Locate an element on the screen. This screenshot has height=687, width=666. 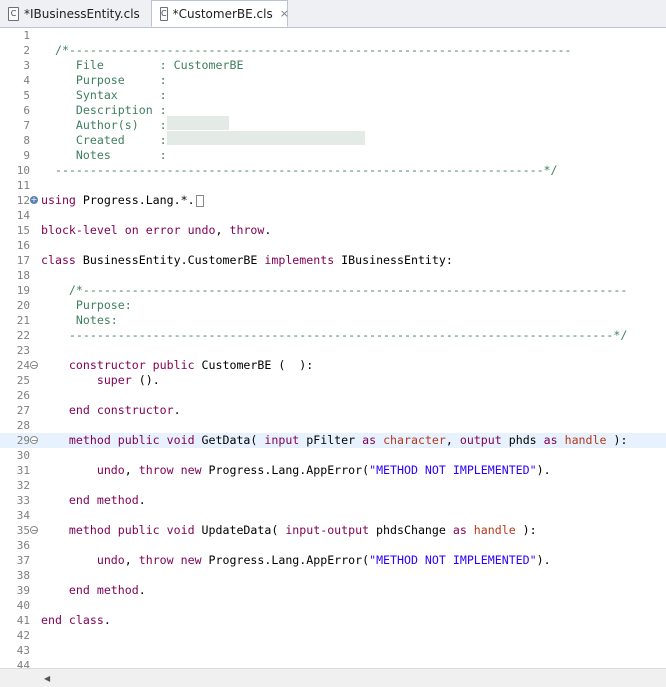
code-line: 24− constructor public CustomerBE ( ): is located at coordinates (333, 365).